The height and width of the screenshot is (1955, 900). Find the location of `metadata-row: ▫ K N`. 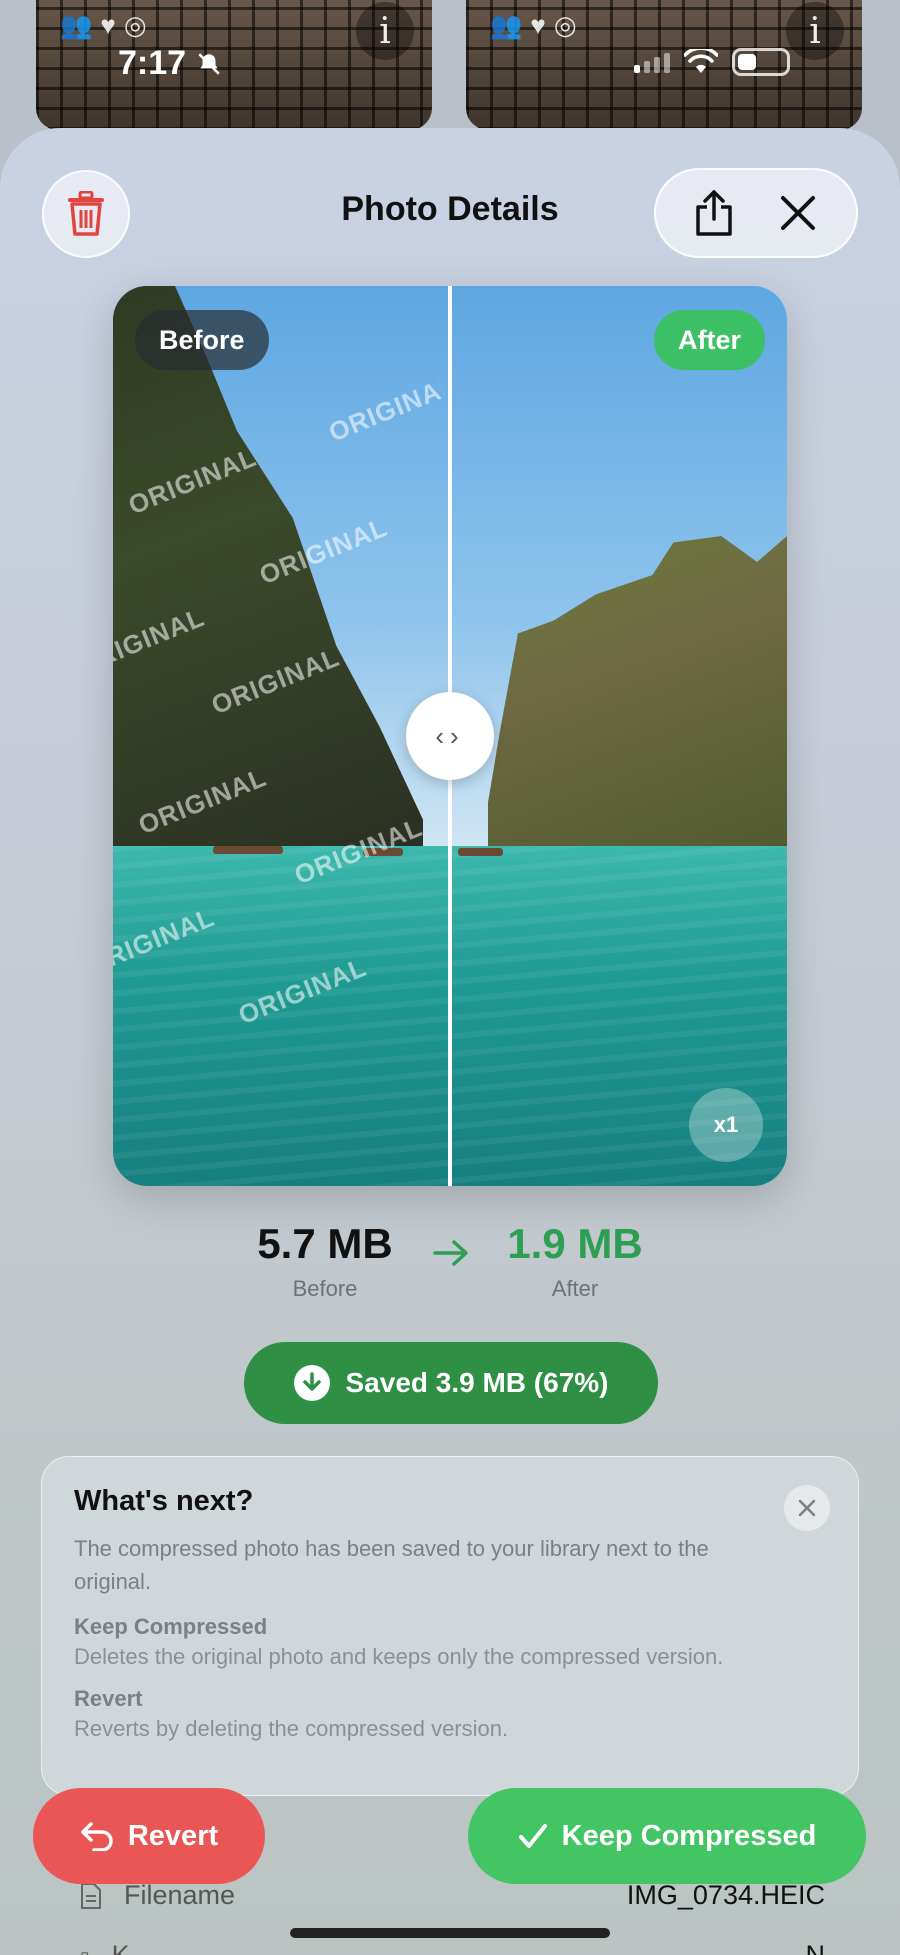

metadata-row: ▫ K N is located at coordinates (452, 1947).